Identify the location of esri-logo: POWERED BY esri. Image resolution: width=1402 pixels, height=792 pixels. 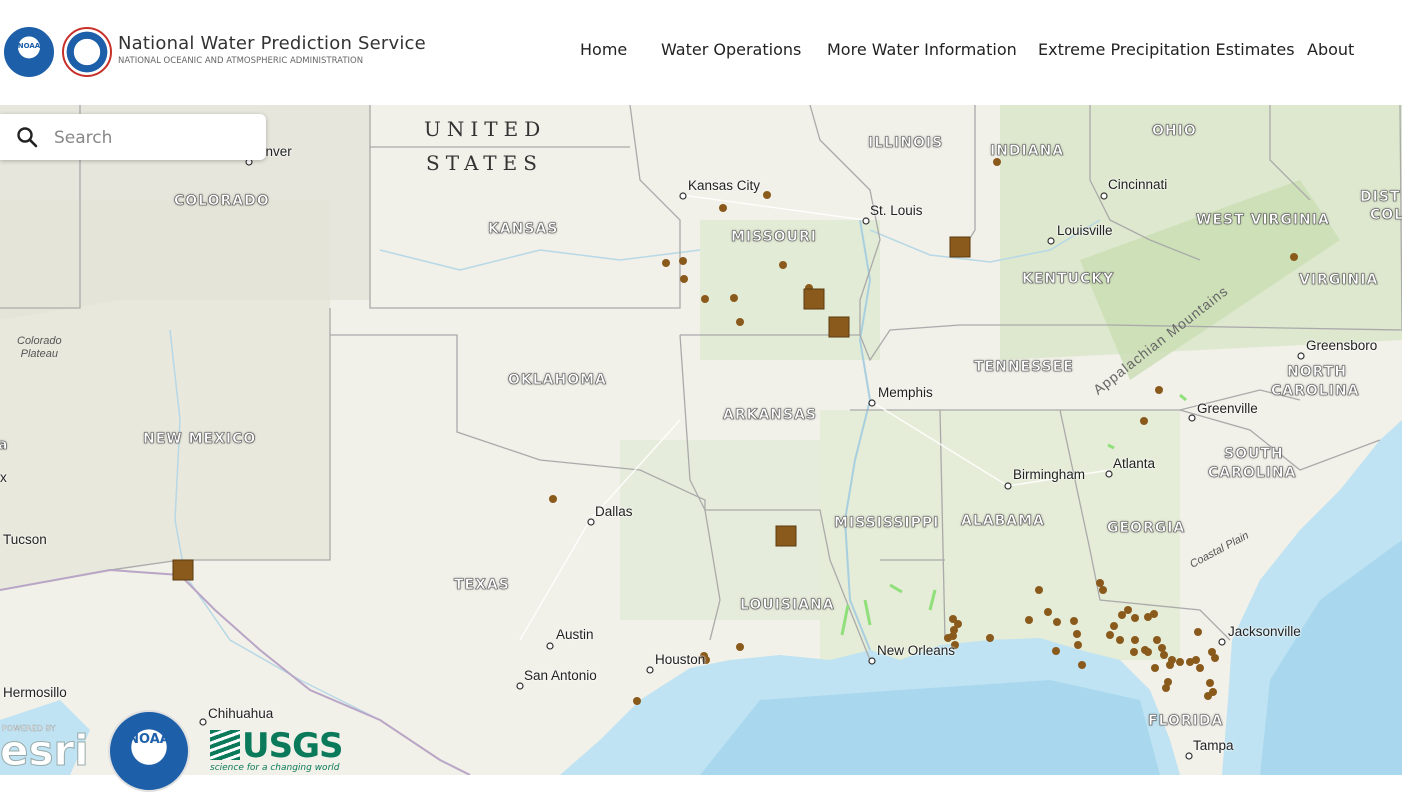
(45, 749).